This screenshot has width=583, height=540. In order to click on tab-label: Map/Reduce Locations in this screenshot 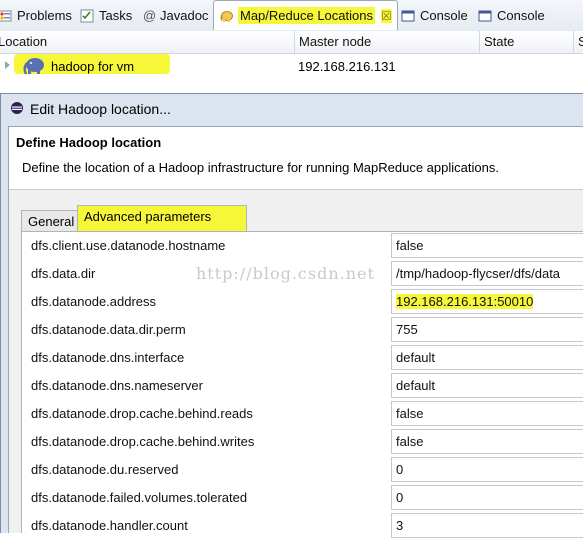, I will do `click(306, 15)`.